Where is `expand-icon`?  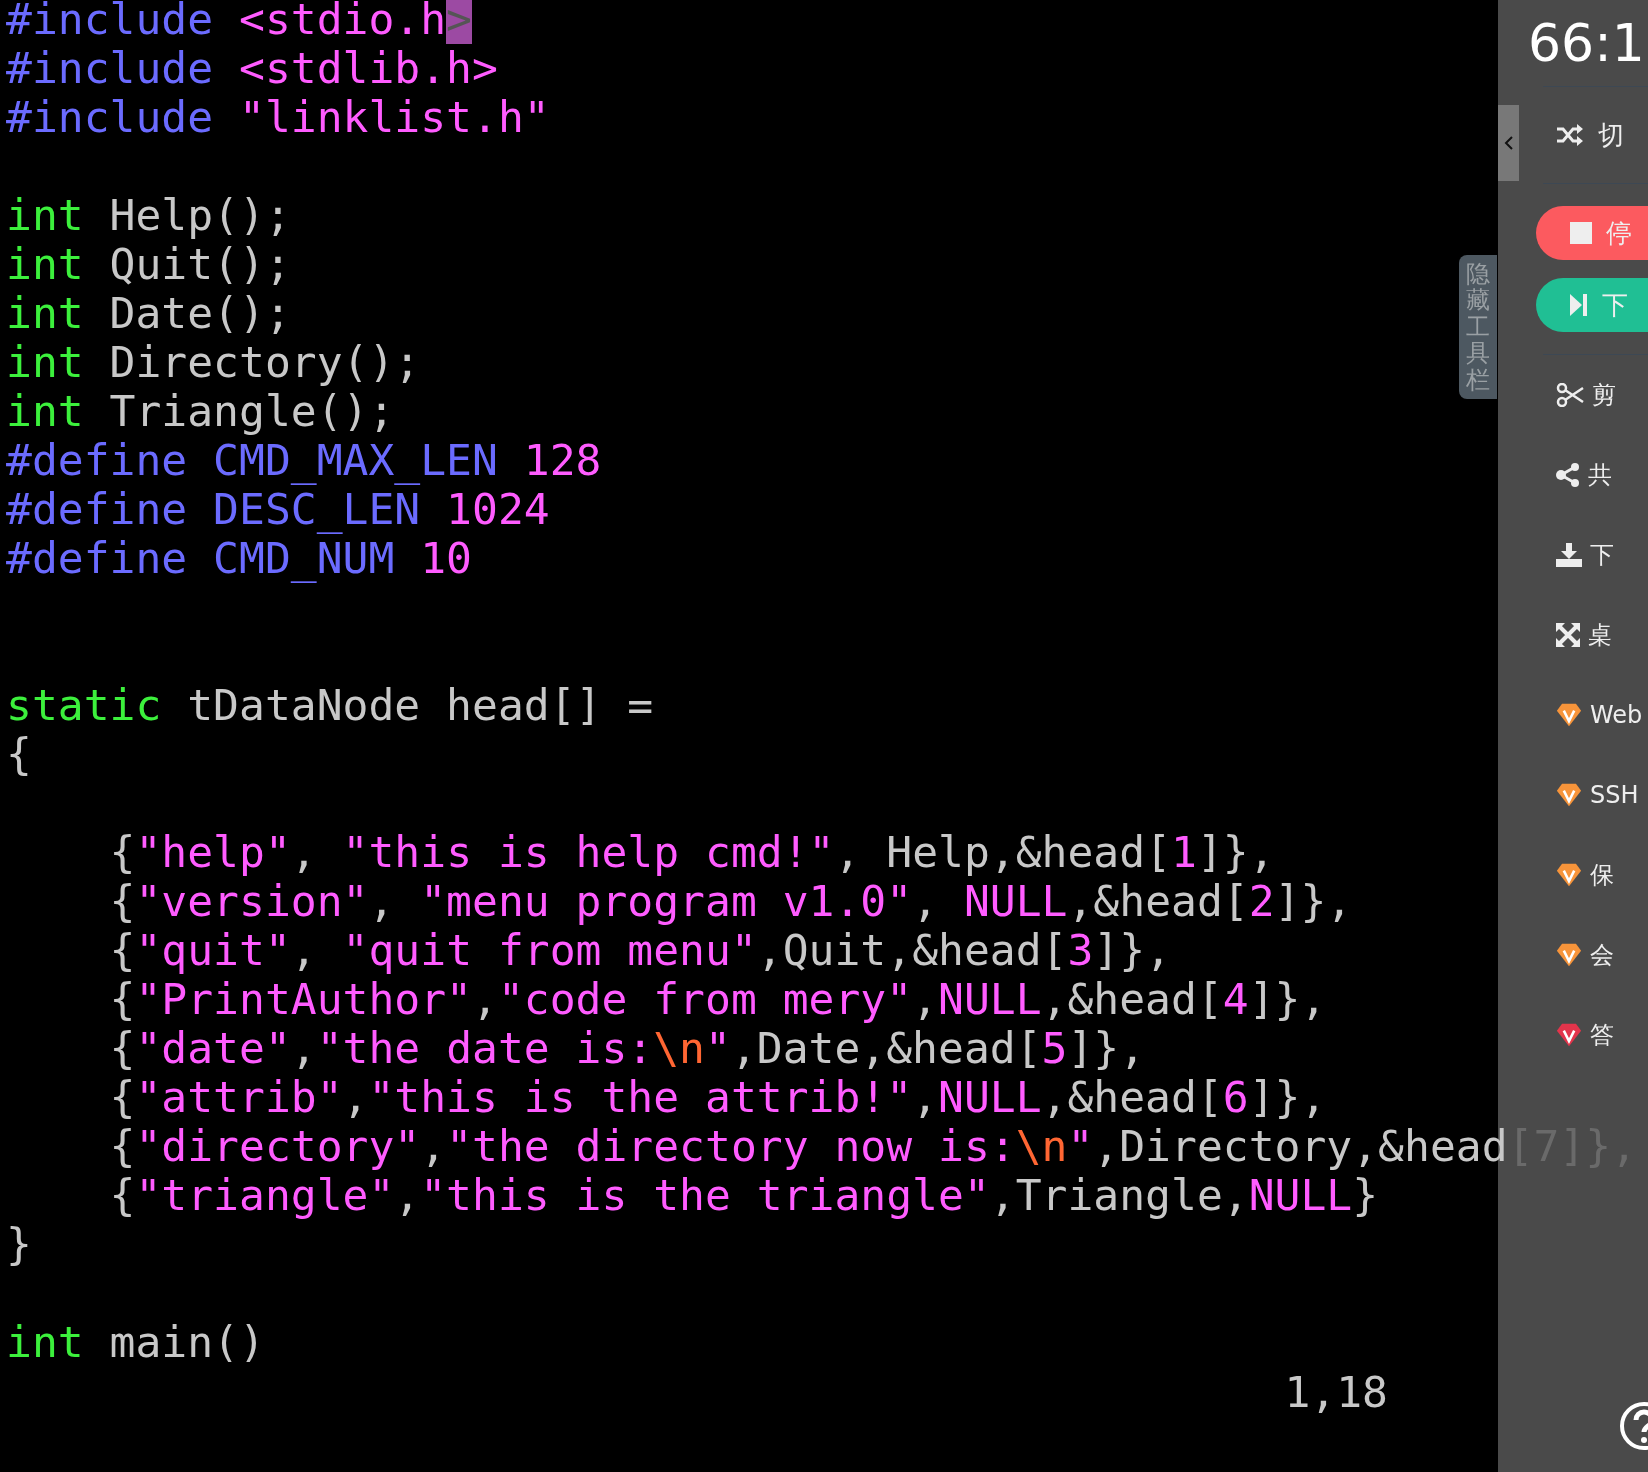
expand-icon is located at coordinates (1568, 635).